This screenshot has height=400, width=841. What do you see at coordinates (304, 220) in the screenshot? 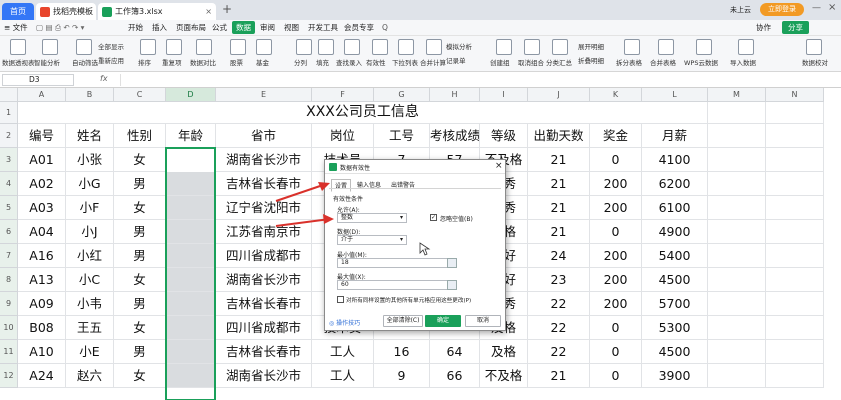
I see `arrow-to-allow-select` at bounding box center [304, 220].